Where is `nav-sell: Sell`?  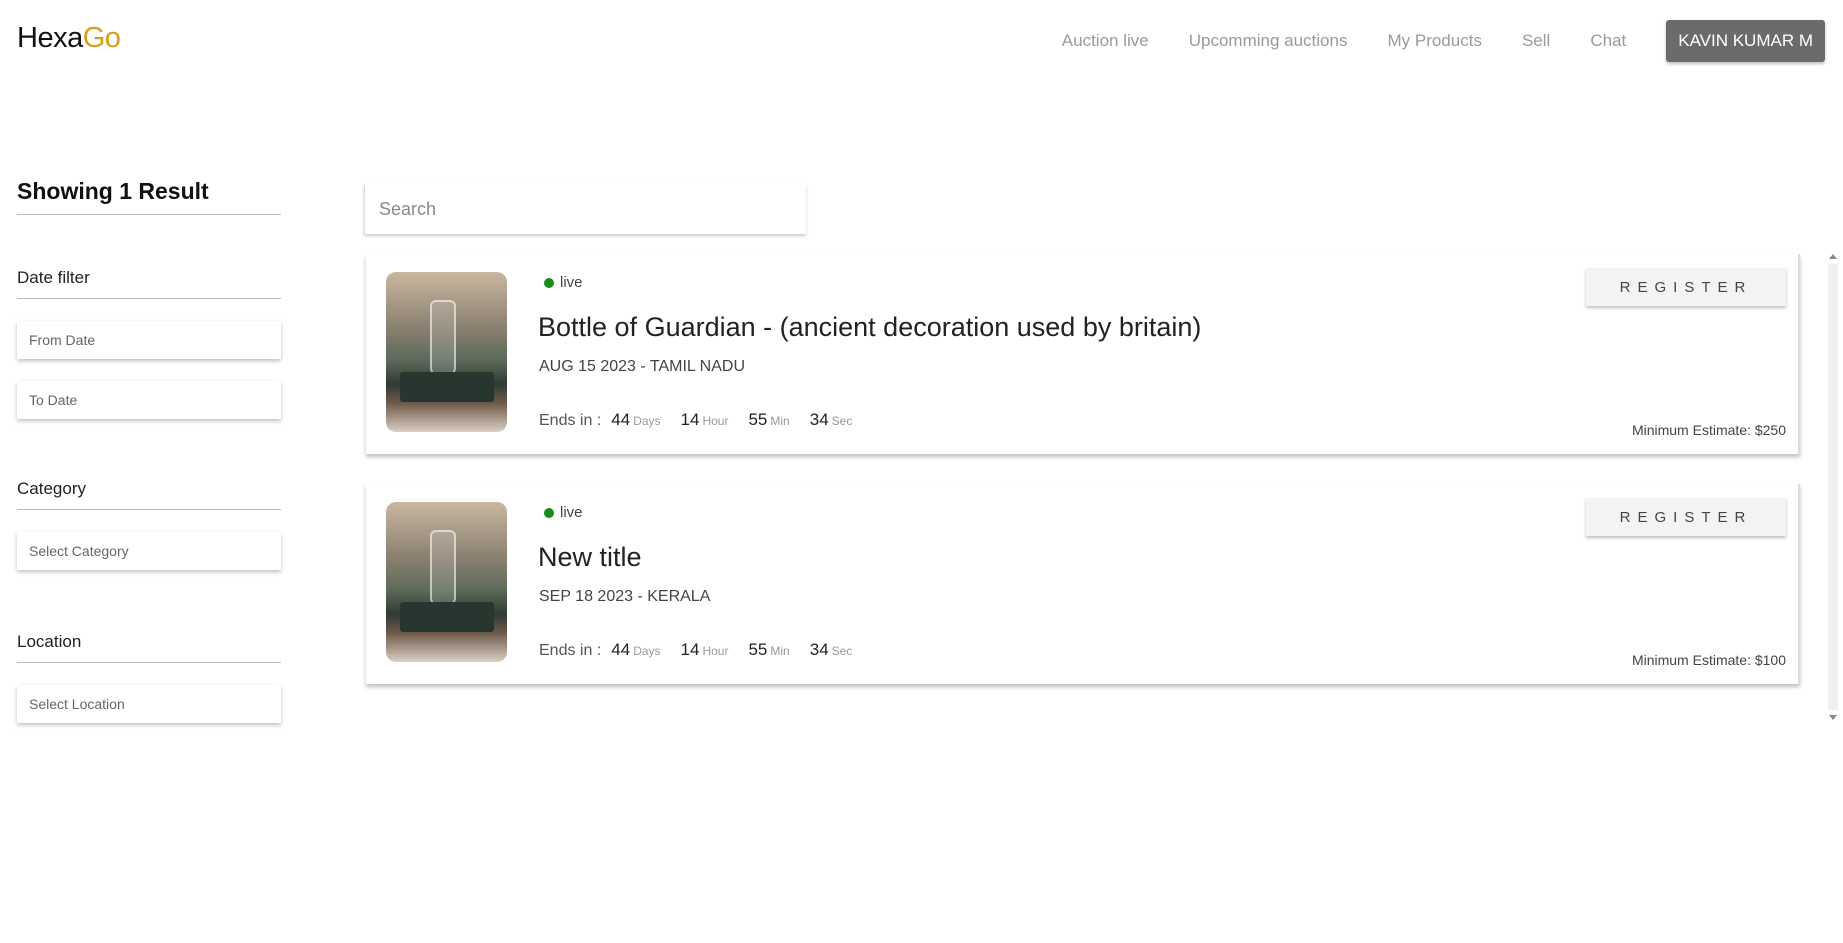
nav-sell: Sell is located at coordinates (1536, 41).